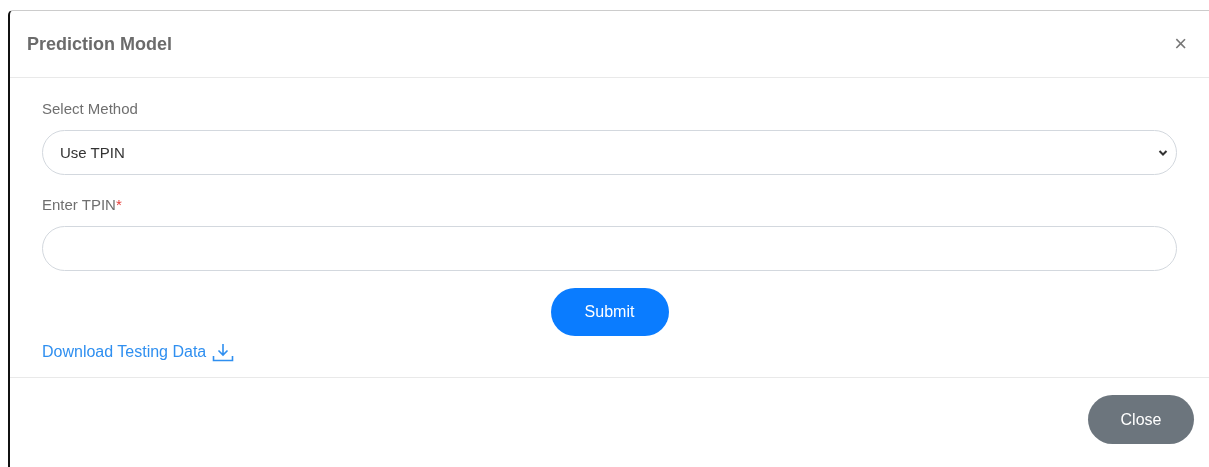 The height and width of the screenshot is (467, 1209). I want to click on dialog-title: Prediction Model, so click(99, 44).